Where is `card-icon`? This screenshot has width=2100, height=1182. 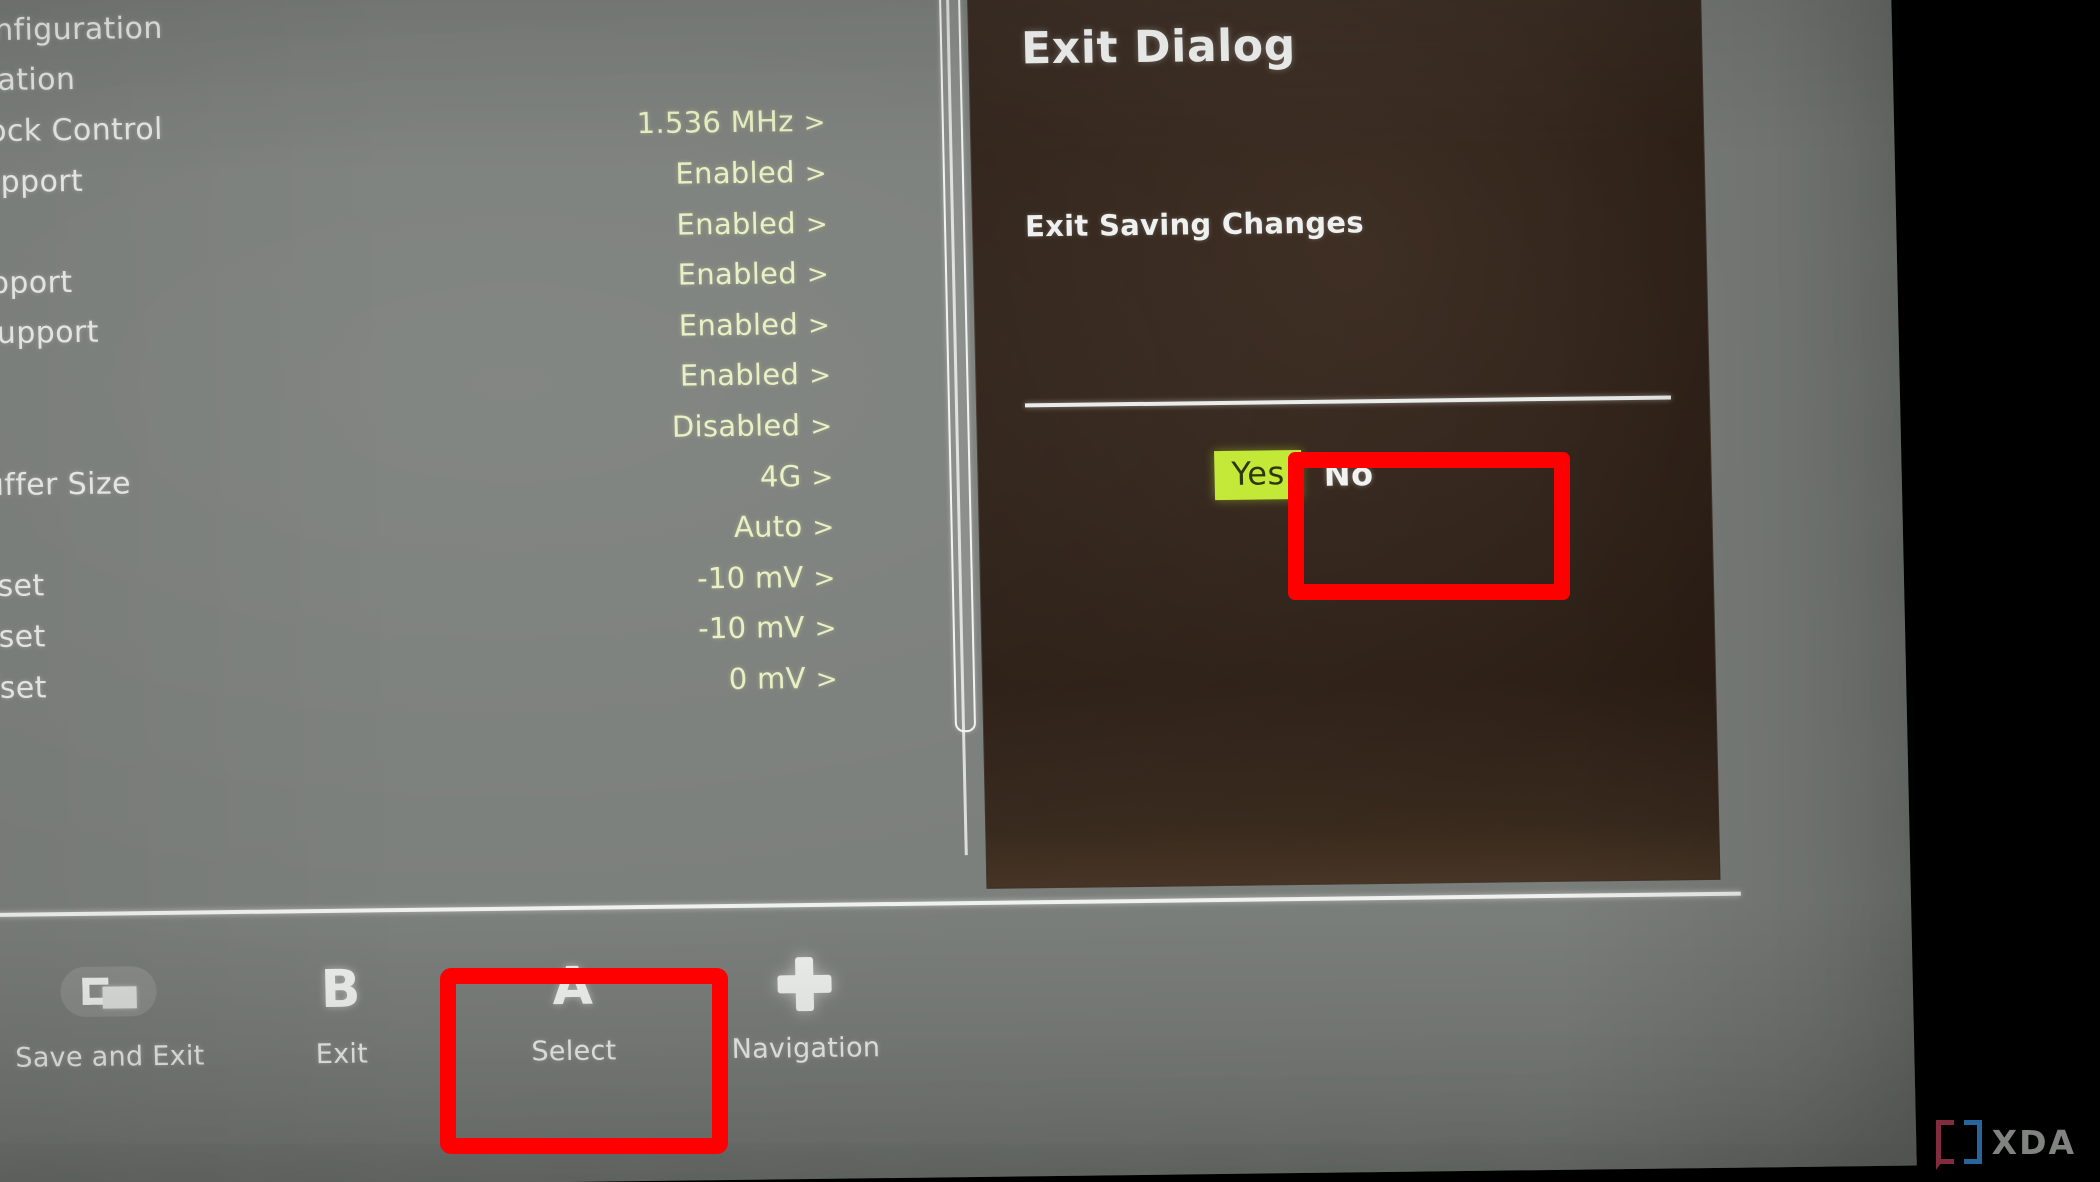
card-icon is located at coordinates (119, 997).